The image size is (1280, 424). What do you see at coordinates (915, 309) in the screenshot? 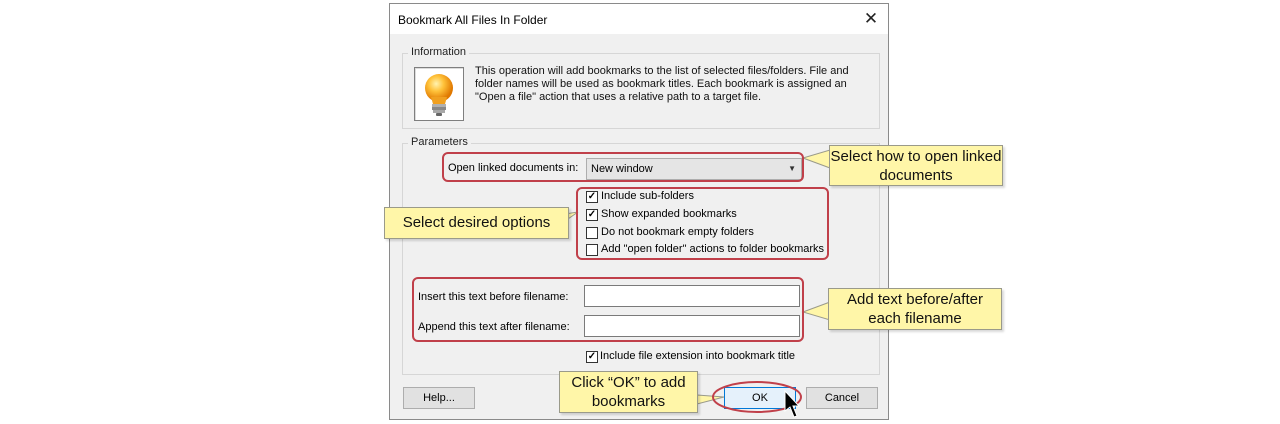
I see `text-callout: Add text before/after each filename` at bounding box center [915, 309].